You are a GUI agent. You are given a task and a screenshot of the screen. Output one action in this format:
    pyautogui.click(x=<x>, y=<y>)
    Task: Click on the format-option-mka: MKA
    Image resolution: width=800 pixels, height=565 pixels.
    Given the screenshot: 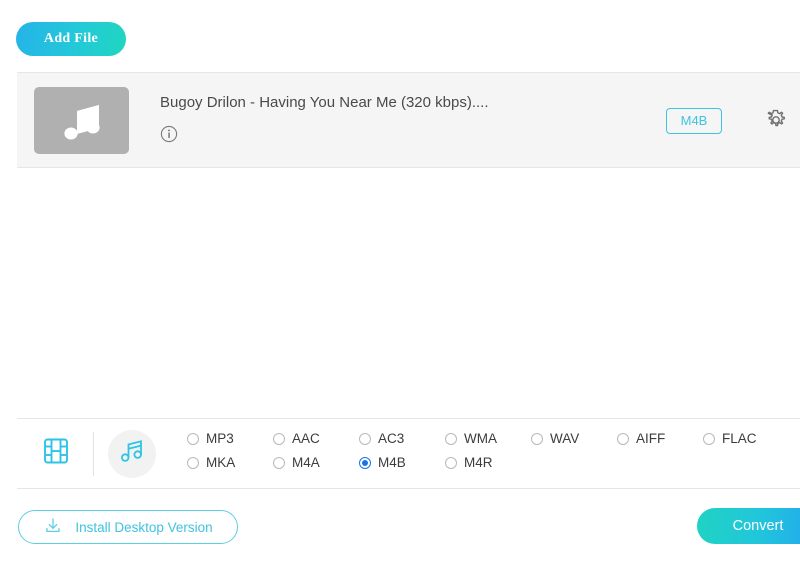 What is the action you would take?
    pyautogui.click(x=230, y=462)
    